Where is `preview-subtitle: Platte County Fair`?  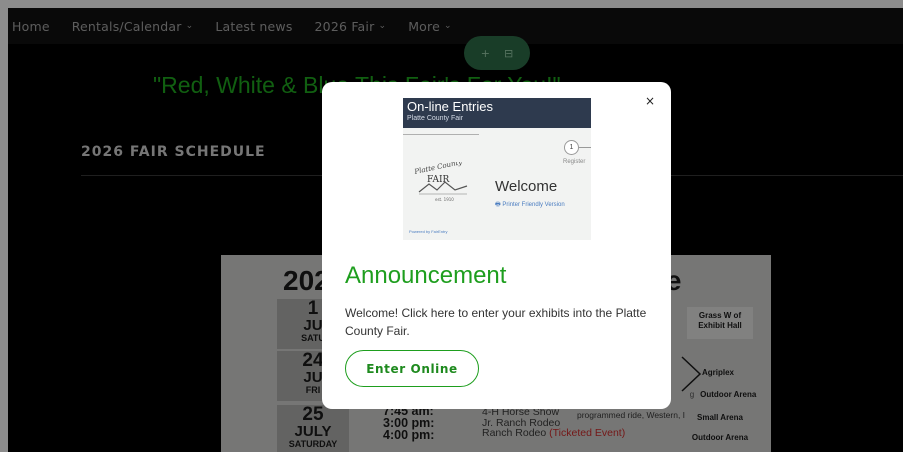
preview-subtitle: Platte County Fair is located at coordinates (435, 118).